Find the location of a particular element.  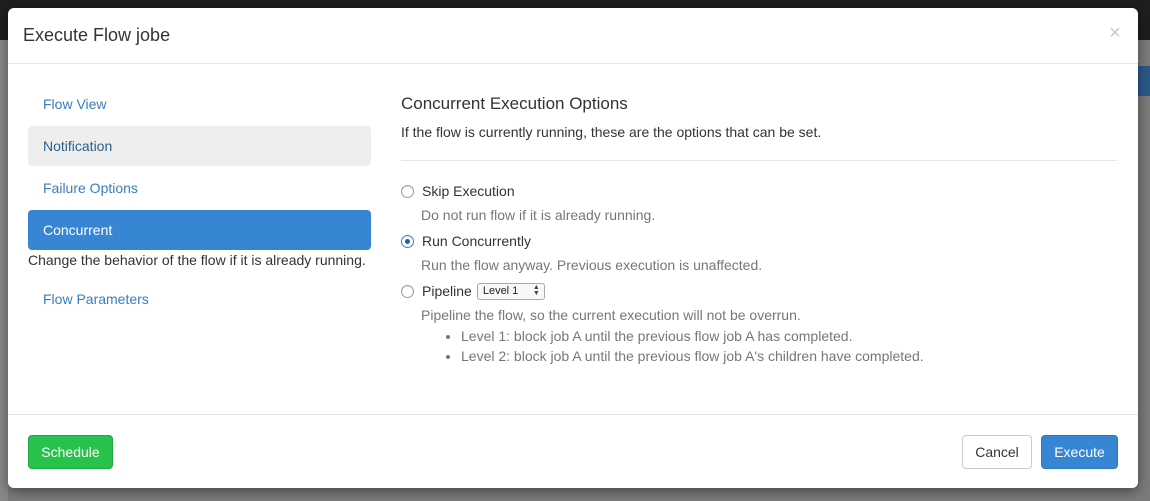

option-label: Run Concurrently is located at coordinates (476, 241).